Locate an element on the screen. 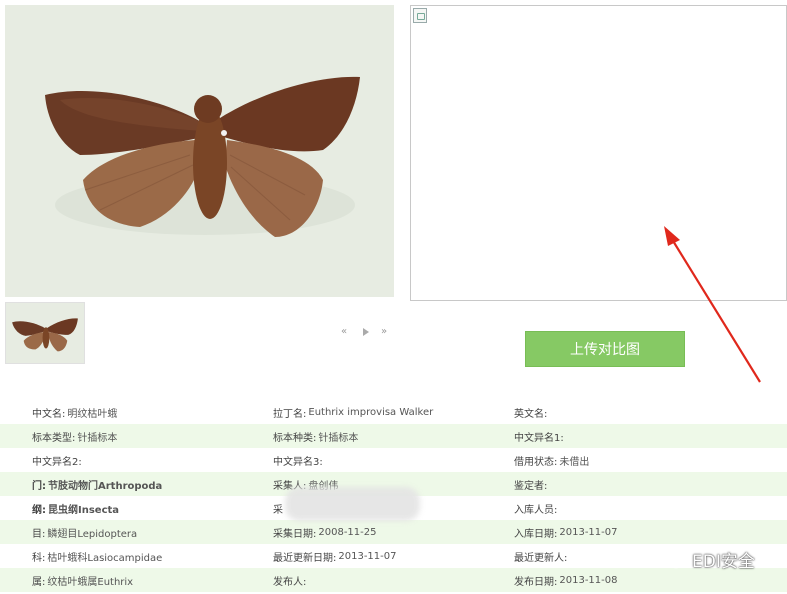  table-row: 中文异名2: 中文异名3: 借用状态: 未借出 is located at coordinates (393, 460).